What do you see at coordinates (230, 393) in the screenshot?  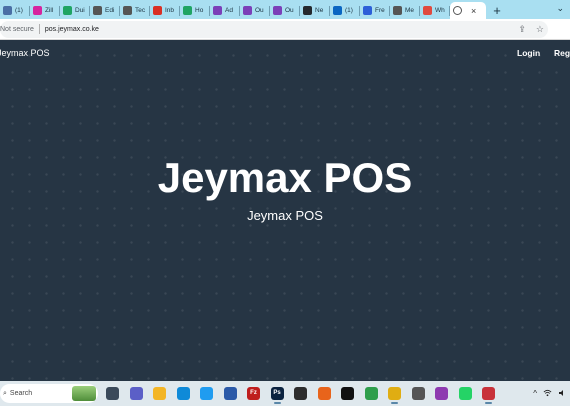 I see `virtualbox-icon` at bounding box center [230, 393].